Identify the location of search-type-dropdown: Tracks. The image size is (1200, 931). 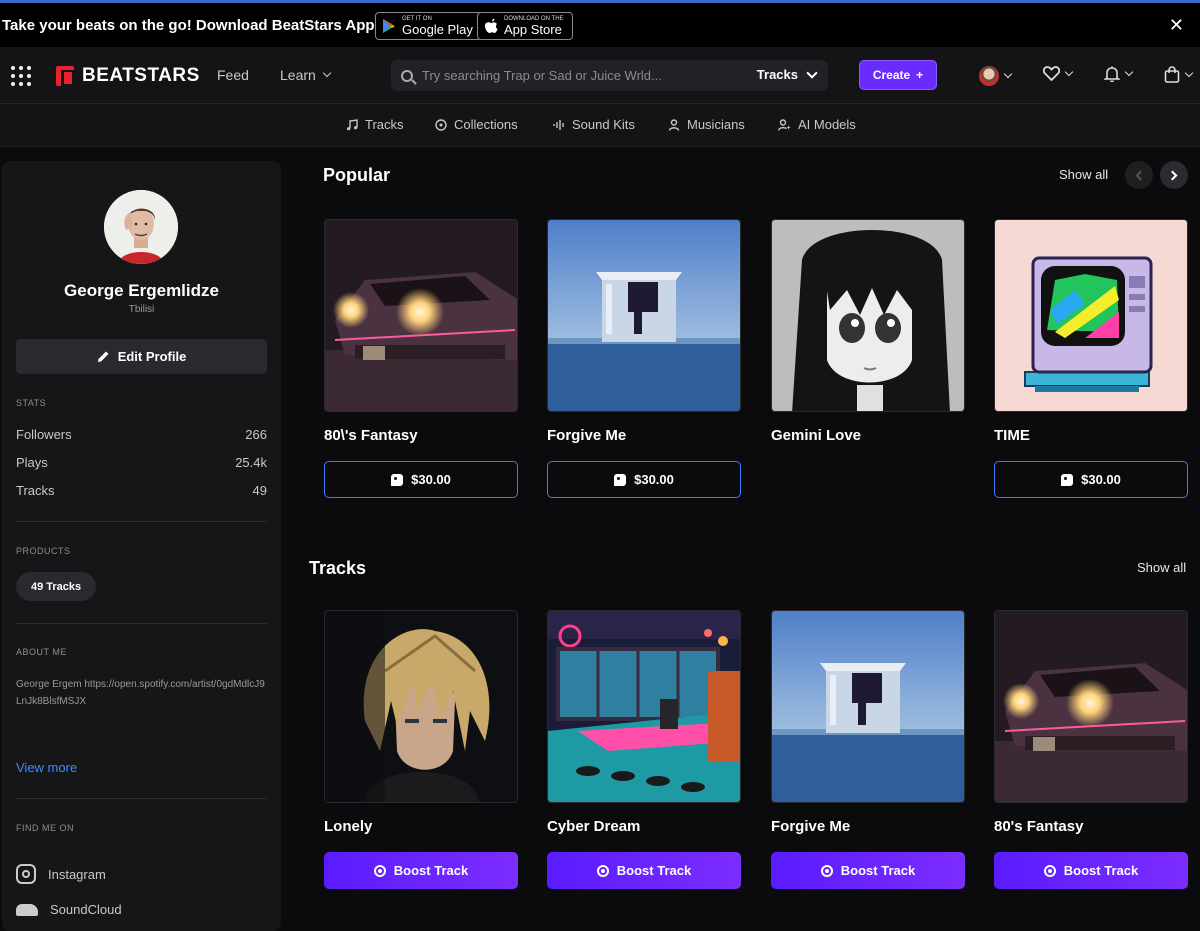
(787, 74).